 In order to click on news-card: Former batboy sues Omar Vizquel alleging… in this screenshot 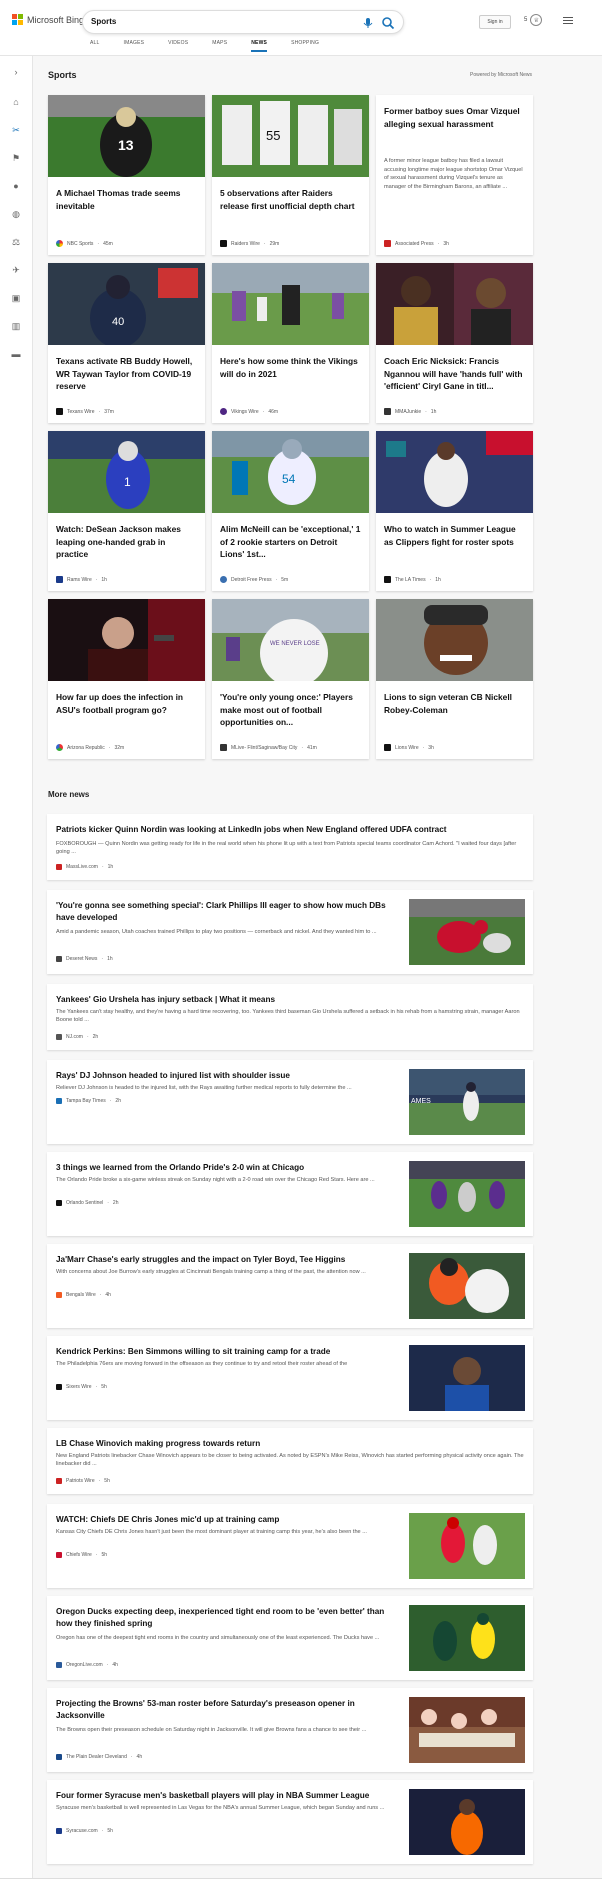, I will do `click(454, 175)`.